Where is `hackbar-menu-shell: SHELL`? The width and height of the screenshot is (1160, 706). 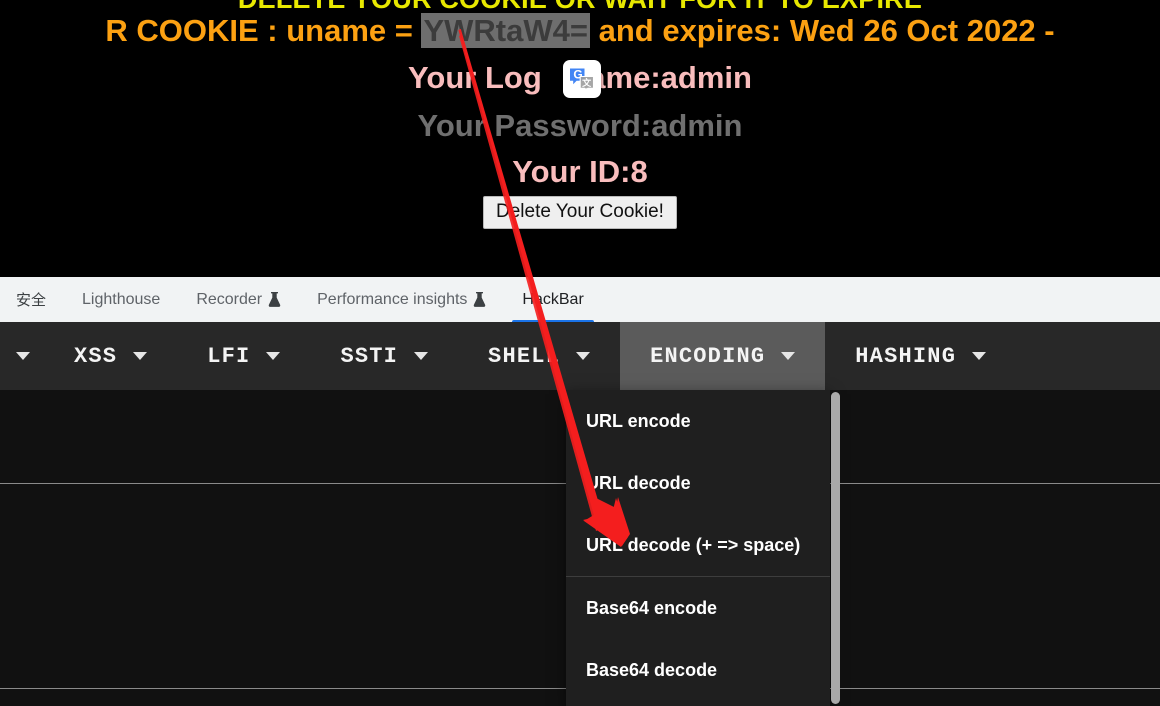 hackbar-menu-shell: SHELL is located at coordinates (539, 356).